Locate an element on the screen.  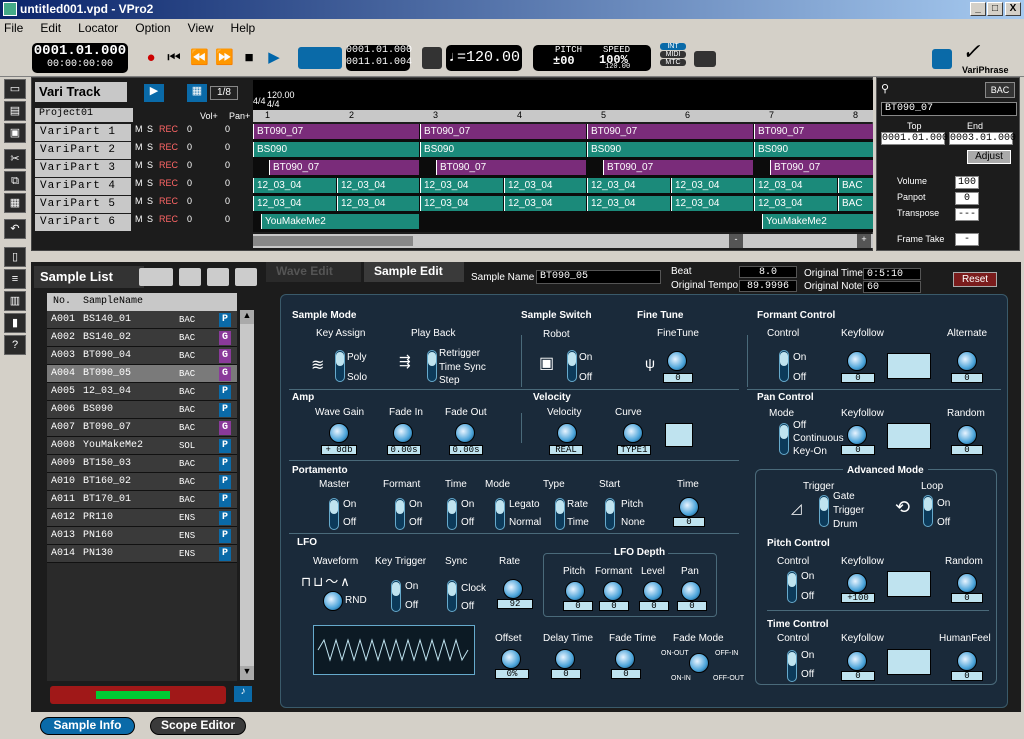
close-button: X is located at coordinates (1013, 9).